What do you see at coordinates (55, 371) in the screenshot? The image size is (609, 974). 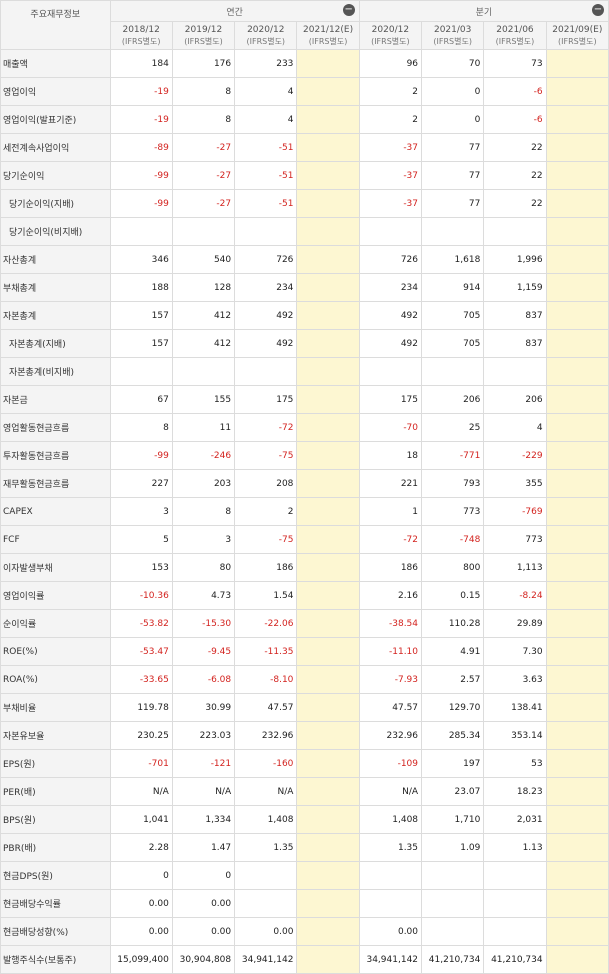 I see `row-label: 자본총계(비지배)` at bounding box center [55, 371].